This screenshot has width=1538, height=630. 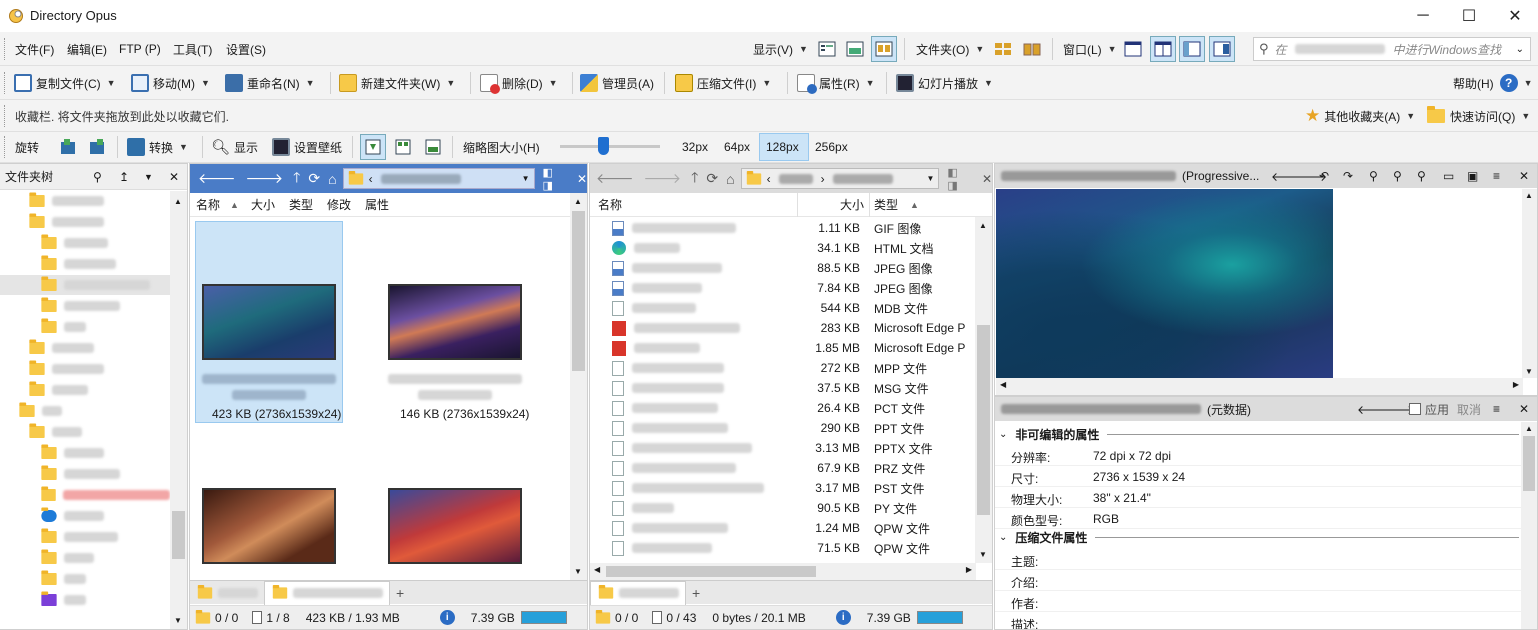 What do you see at coordinates (1469, 16) in the screenshot?
I see `maximize-button: ☐` at bounding box center [1469, 16].